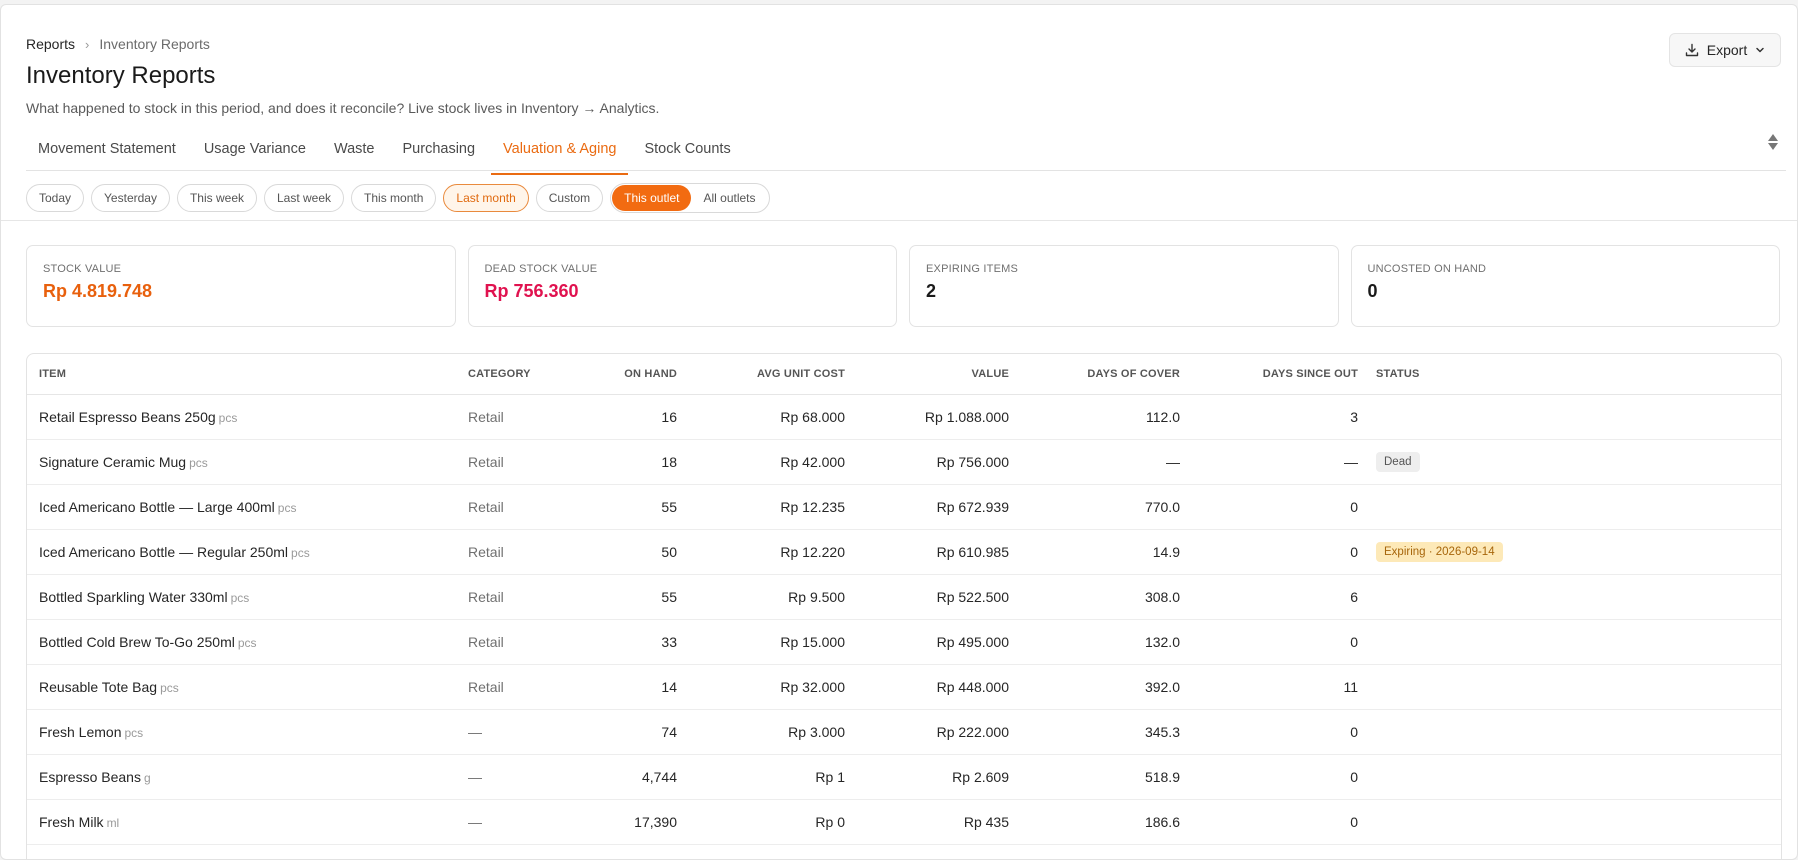  I want to click on tab-scroll-control, so click(1773, 142).